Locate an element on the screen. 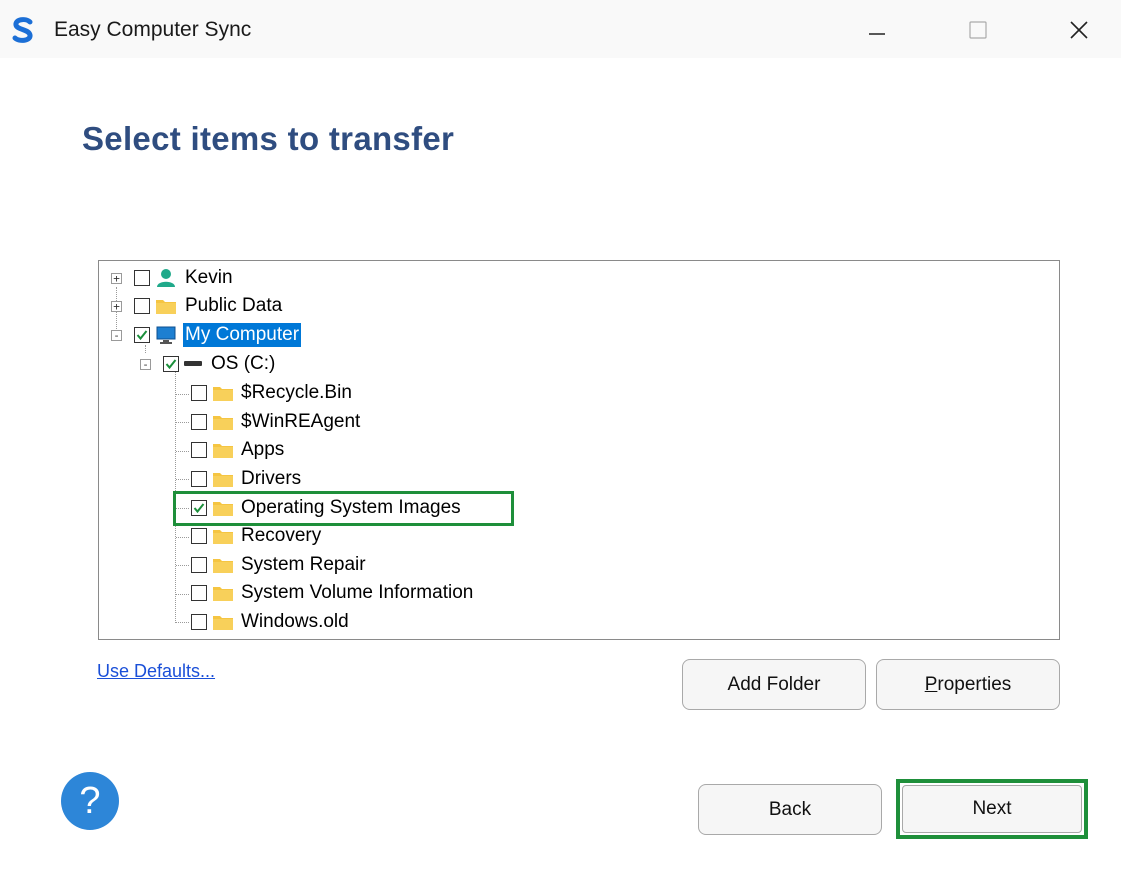 Image resolution: width=1121 pixels, height=870 pixels. tree-item-label: Kevin is located at coordinates (209, 277).